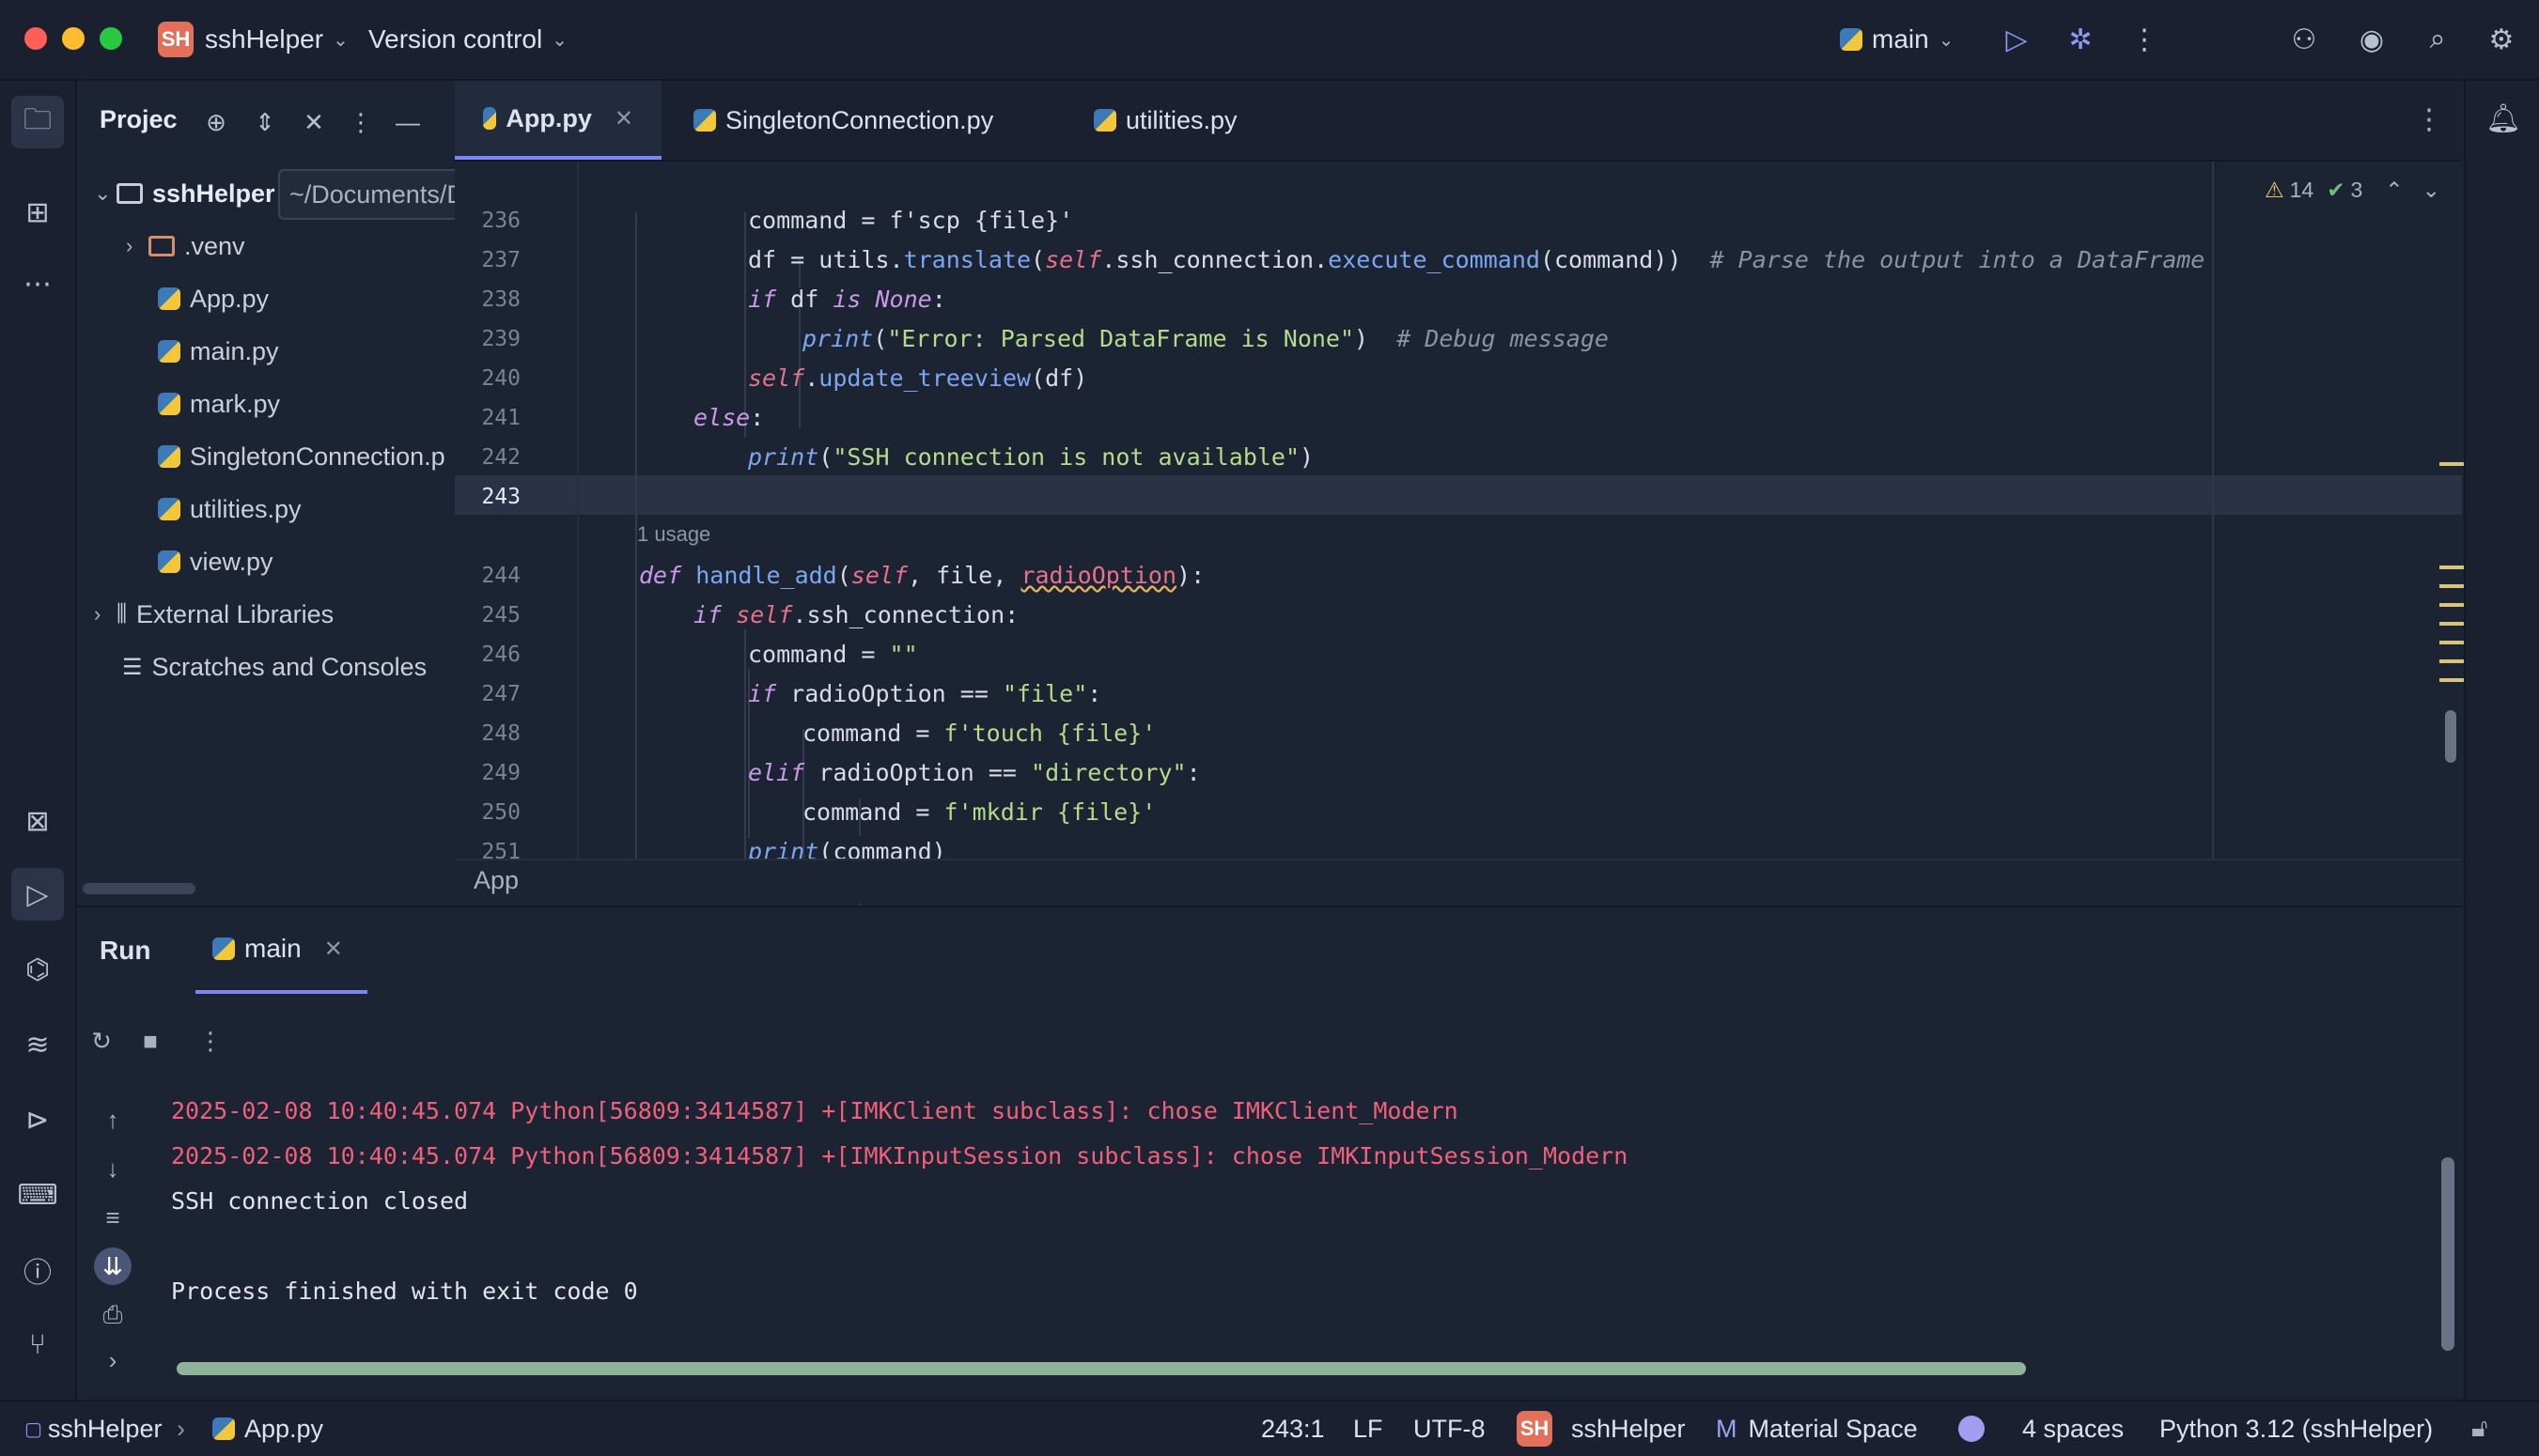 This screenshot has width=2539, height=1456. What do you see at coordinates (219, 351) in the screenshot?
I see `tree-item-main: main.py` at bounding box center [219, 351].